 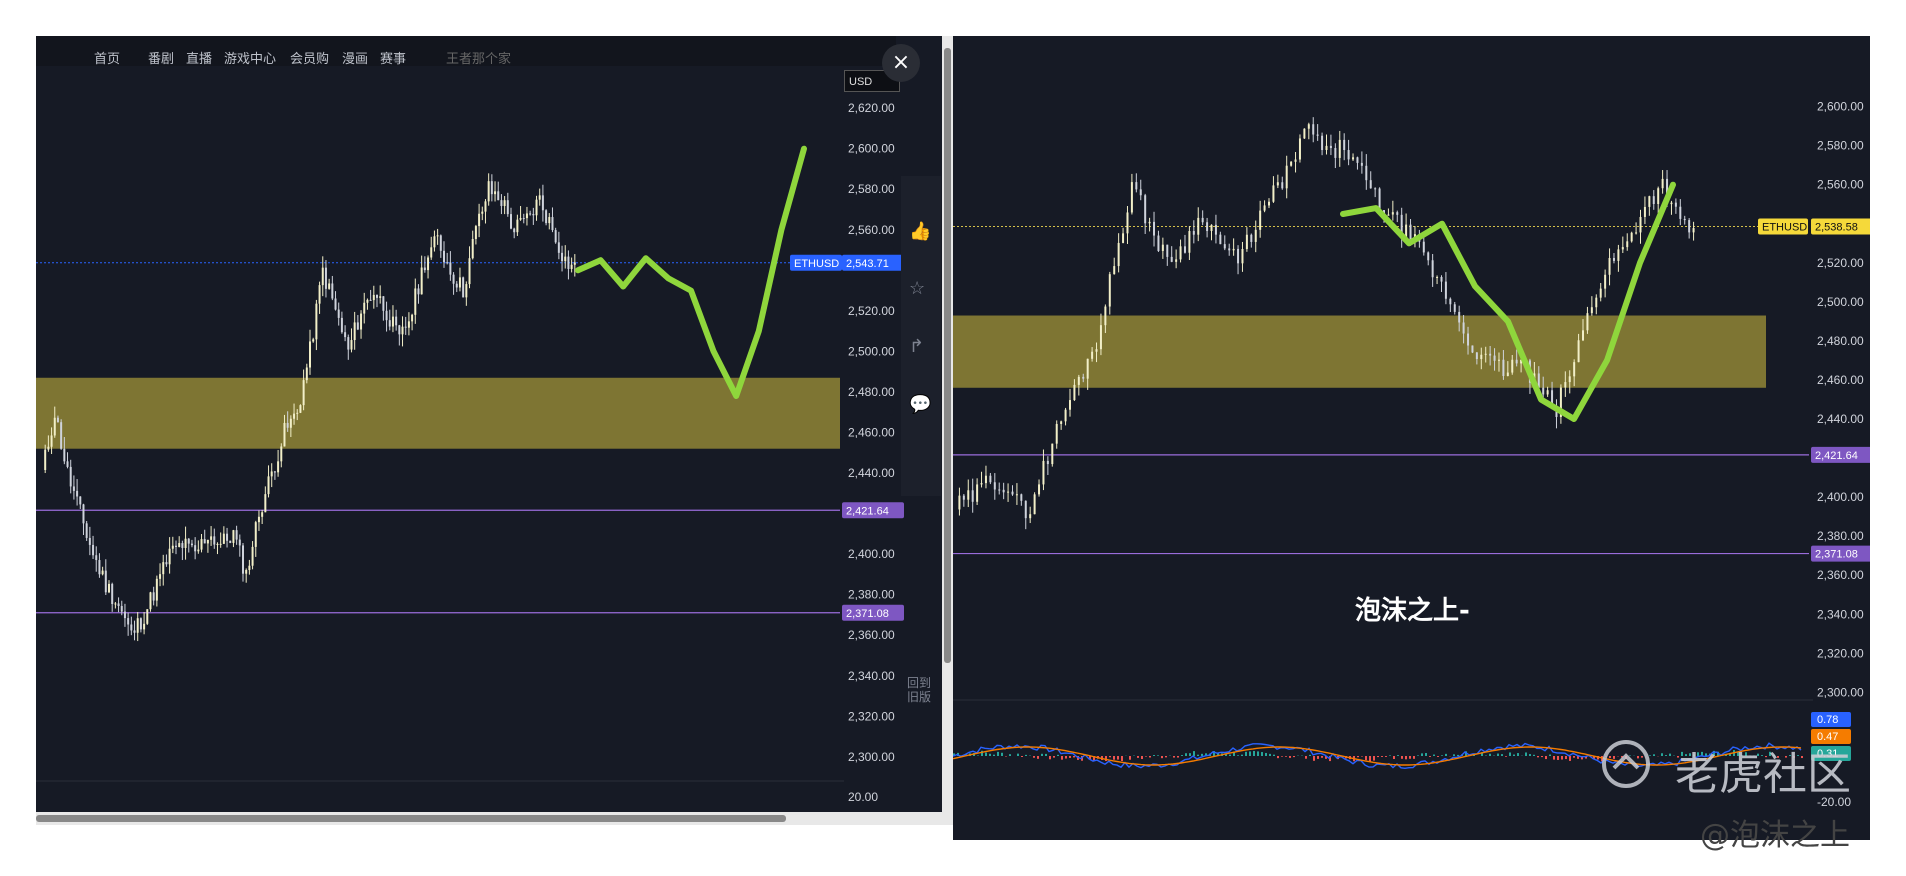 I want to click on price-tag-label: 2,538.58, so click(x=1836, y=228).